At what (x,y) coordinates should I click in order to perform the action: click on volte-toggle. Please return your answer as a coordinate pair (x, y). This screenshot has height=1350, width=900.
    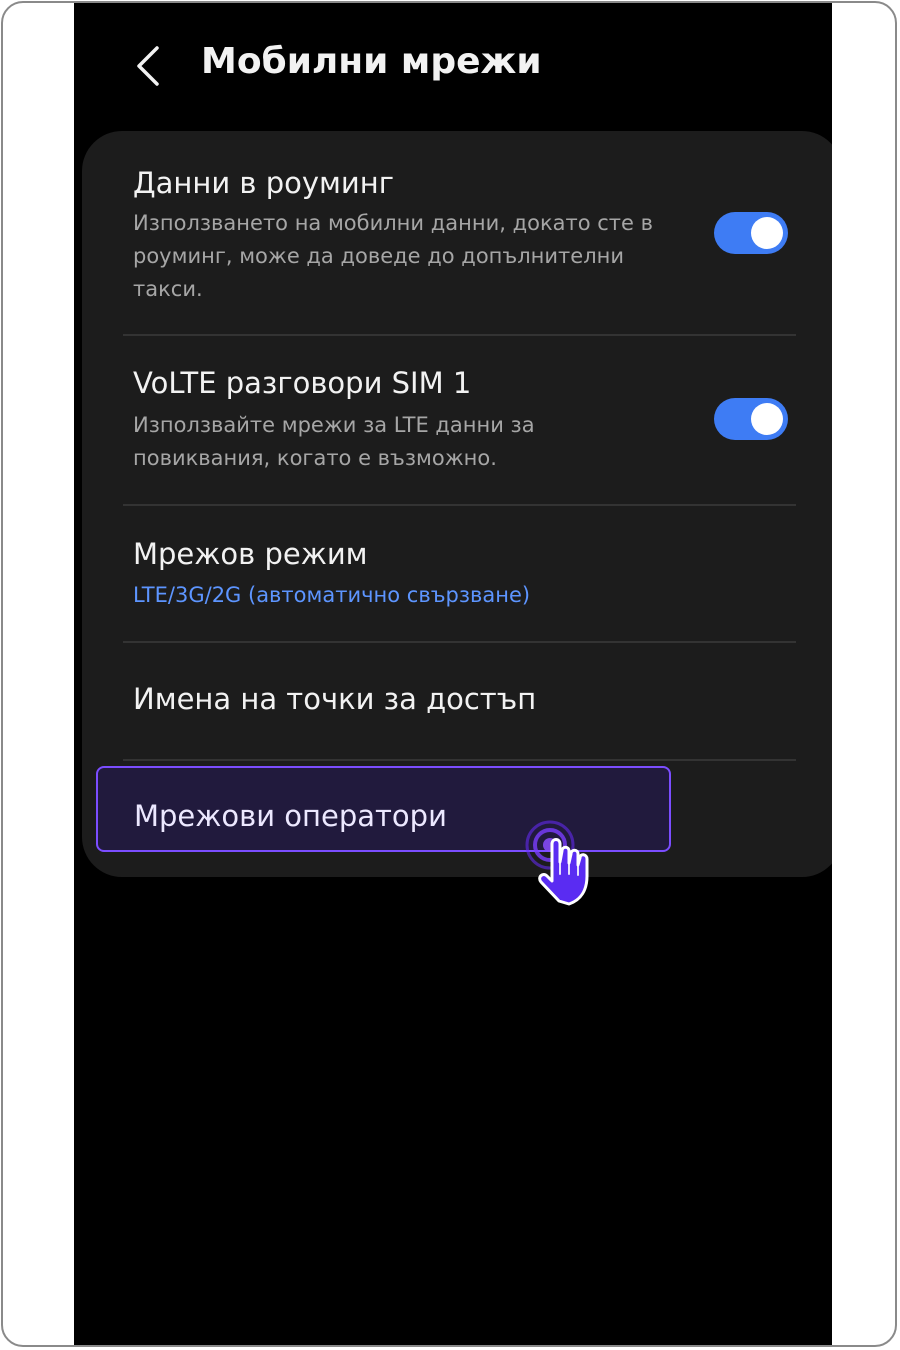
    Looking at the image, I should click on (751, 419).